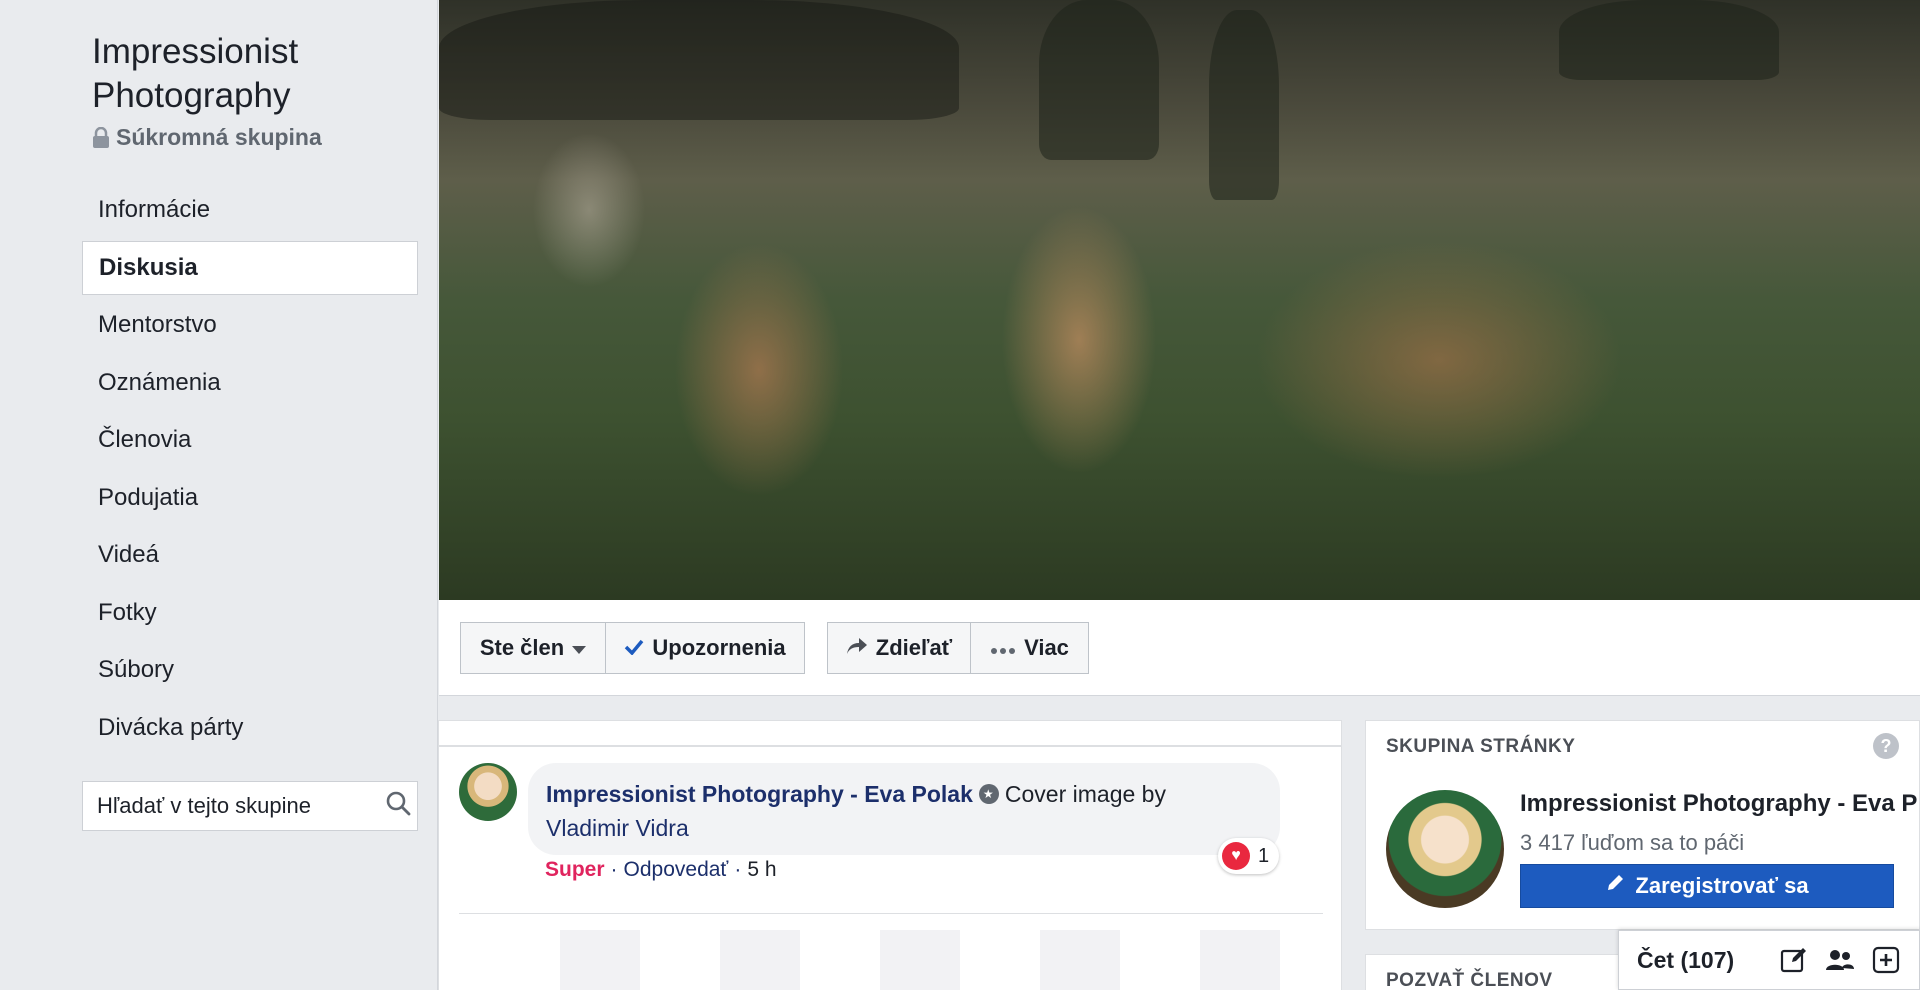 The width and height of the screenshot is (1920, 990). Describe the element at coordinates (1794, 960) in the screenshot. I see `new-message-icon` at that location.